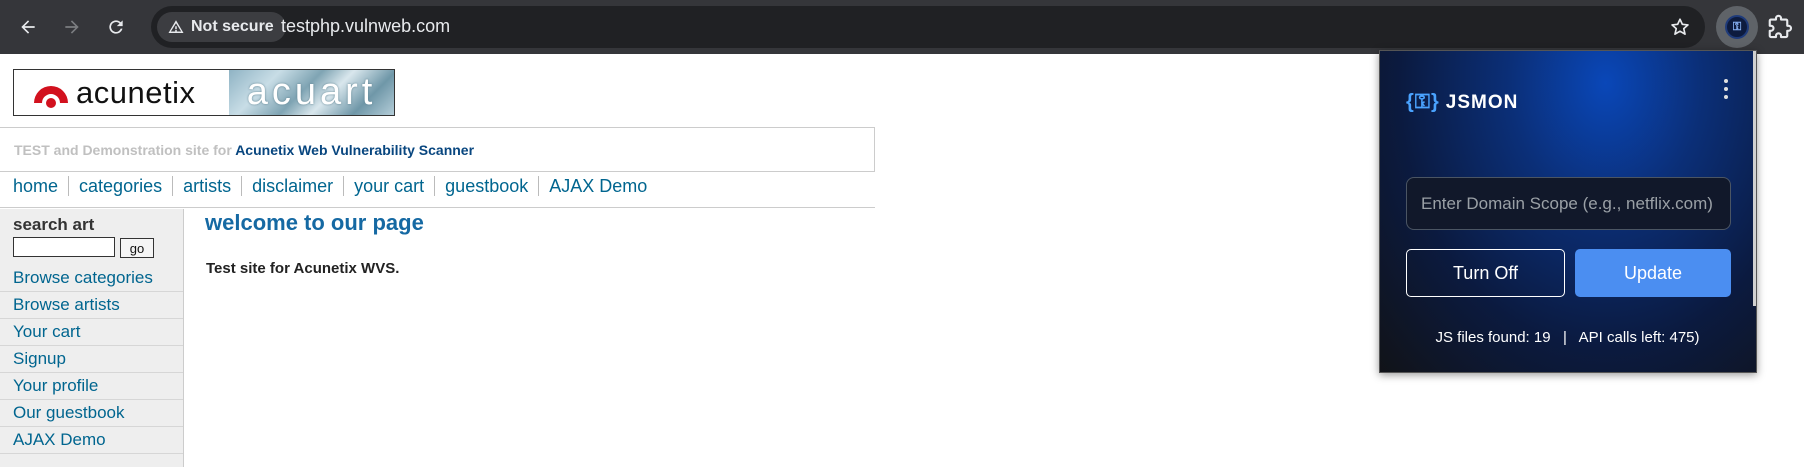  What do you see at coordinates (136, 92) in the screenshot?
I see `logo-text: acunetix` at bounding box center [136, 92].